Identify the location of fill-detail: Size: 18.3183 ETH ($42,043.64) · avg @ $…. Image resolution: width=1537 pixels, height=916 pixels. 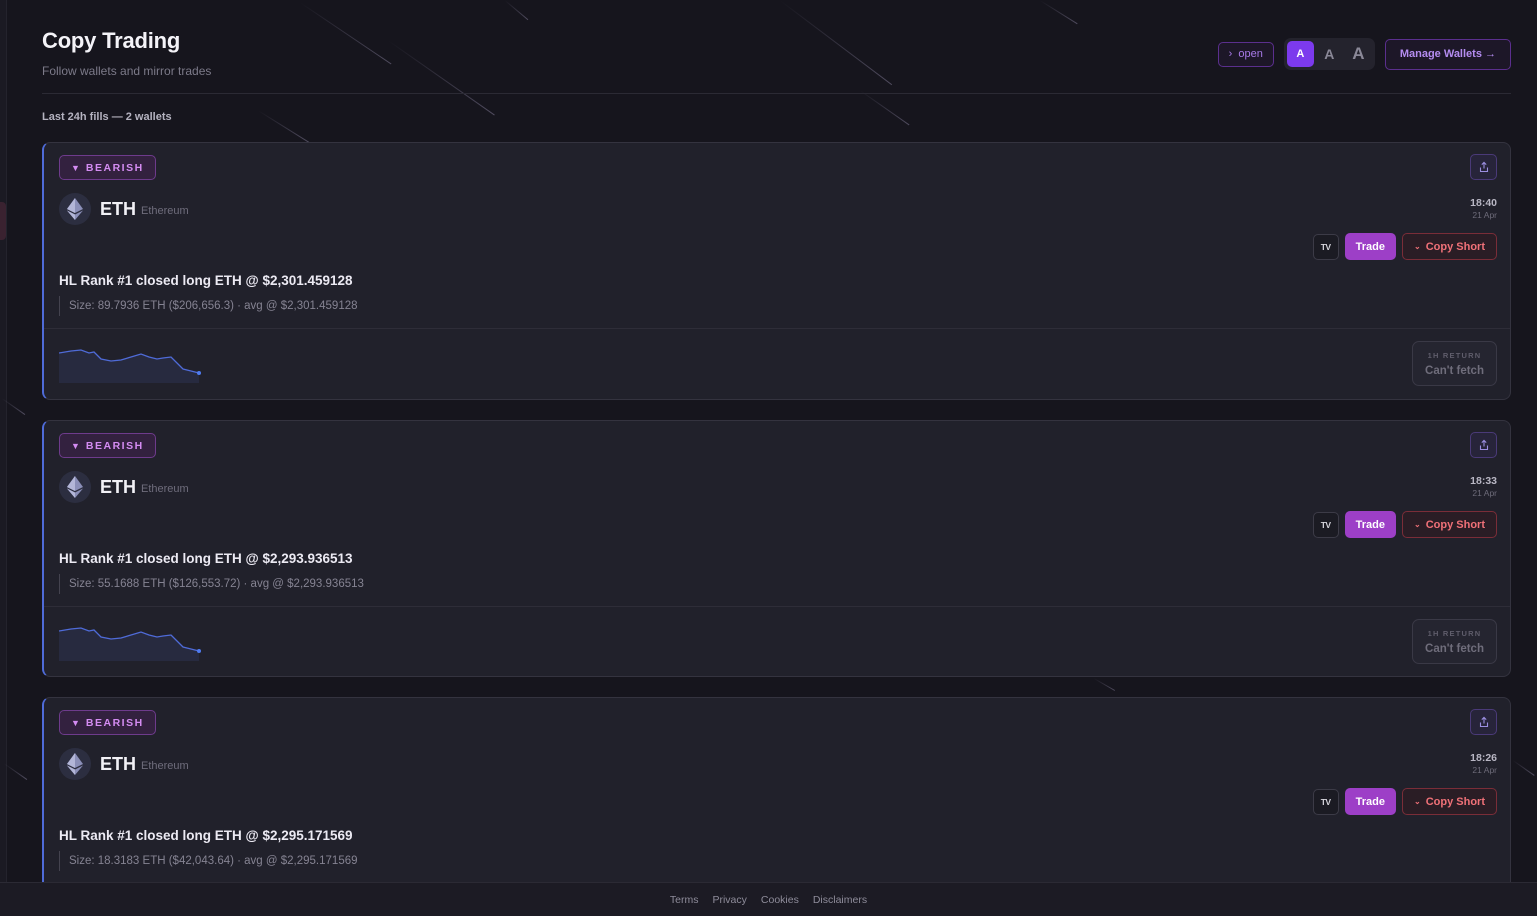
(208, 861).